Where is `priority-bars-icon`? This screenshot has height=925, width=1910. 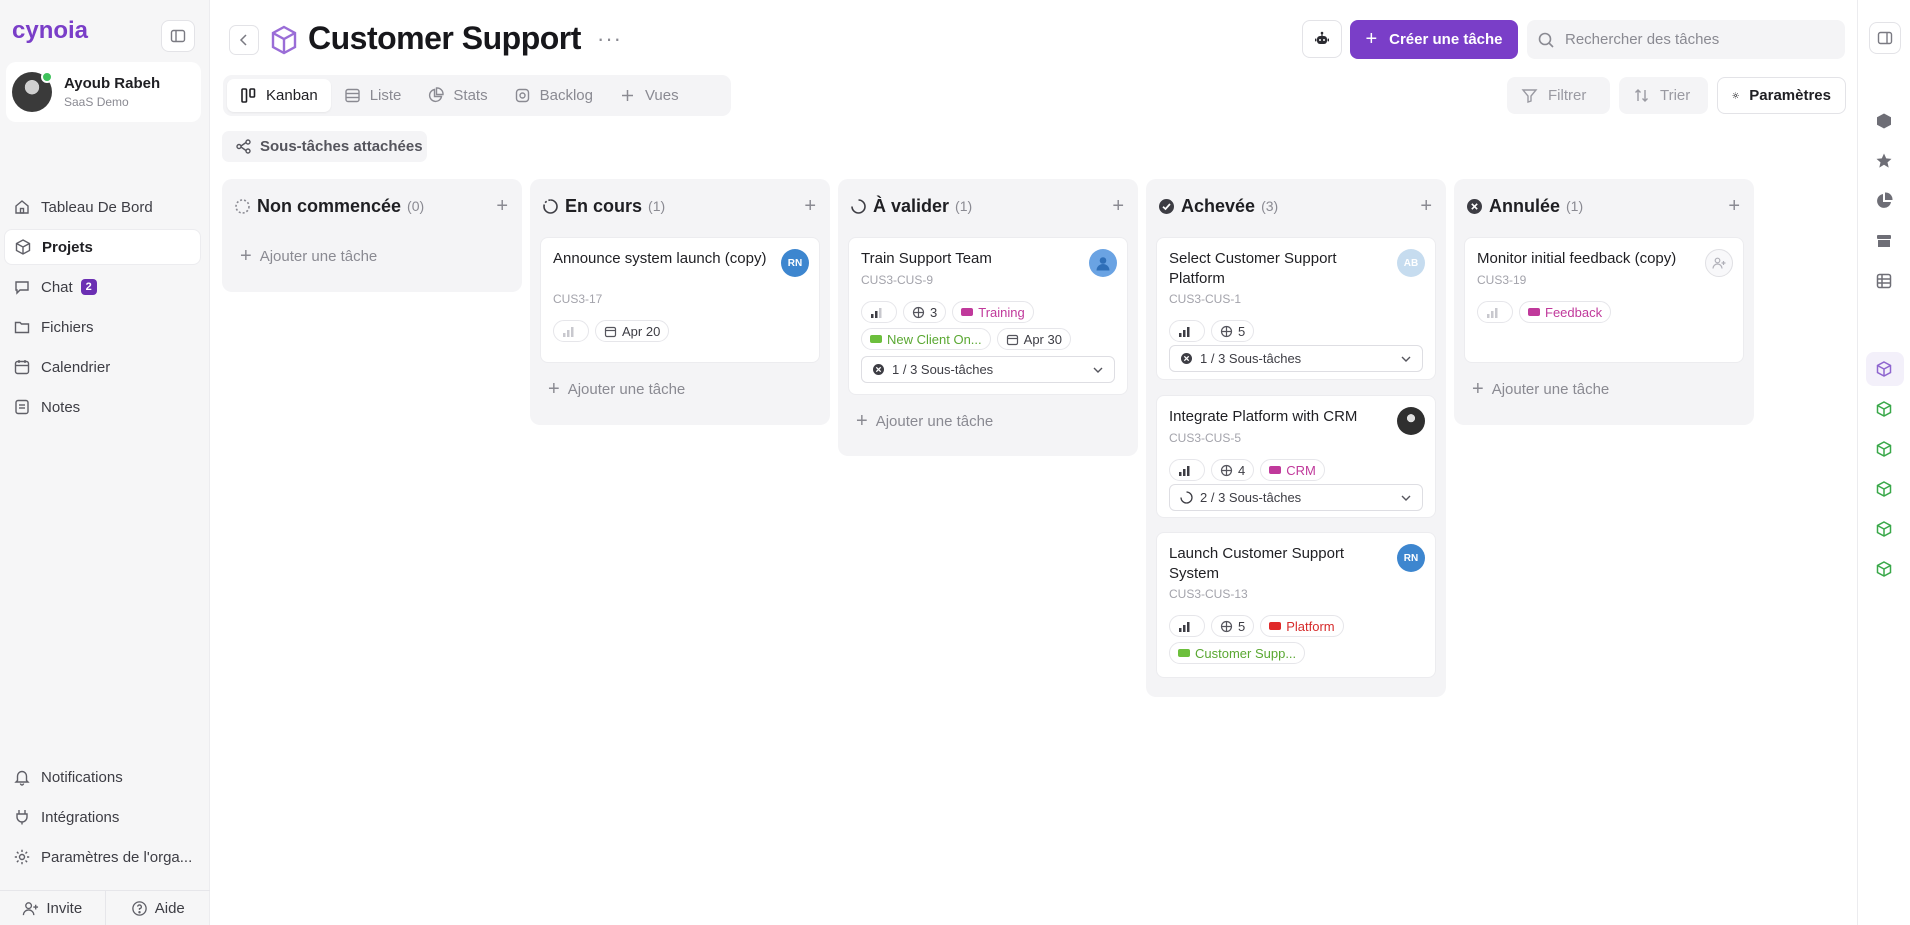
priority-bars-icon is located at coordinates (876, 312).